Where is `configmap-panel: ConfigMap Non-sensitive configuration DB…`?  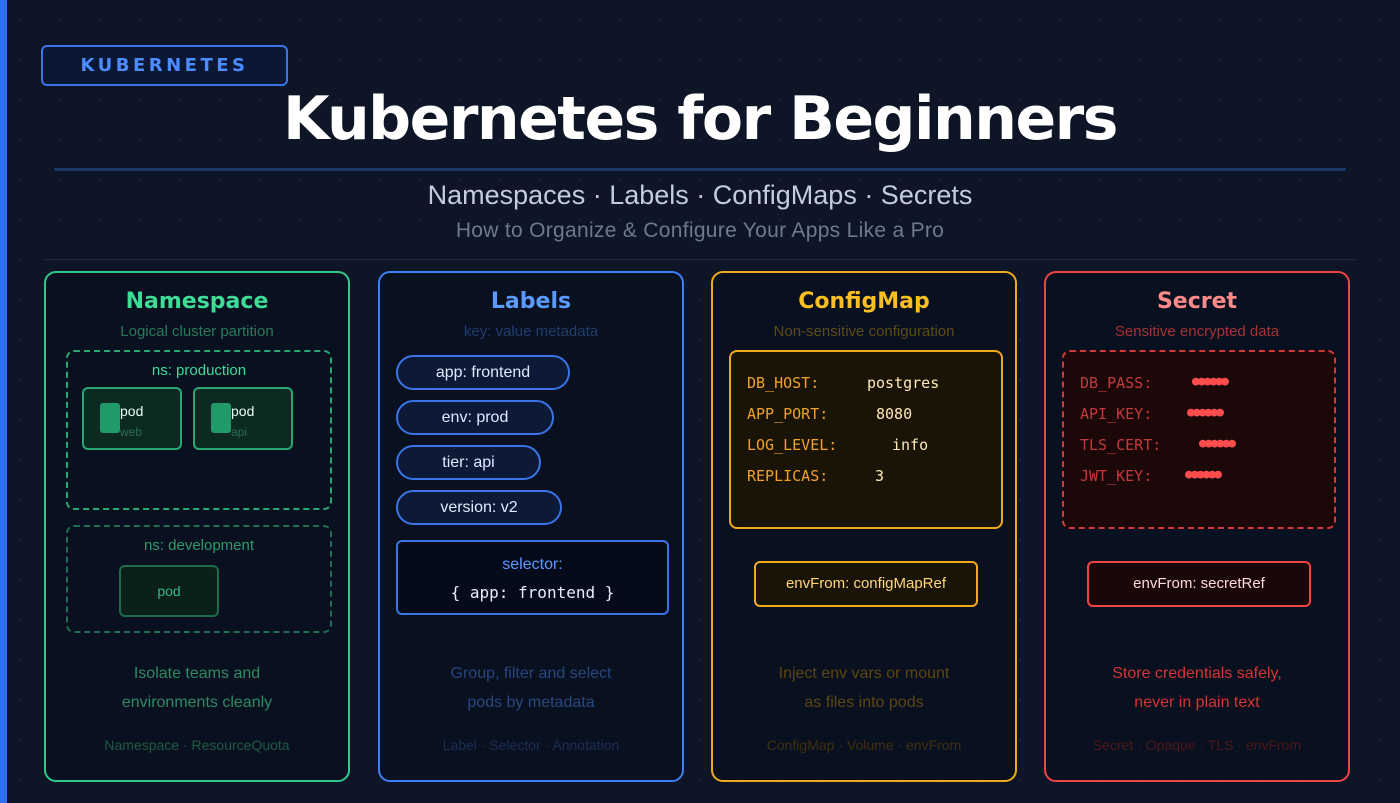
configmap-panel: ConfigMap Non-sensitive configuration DB… is located at coordinates (864, 526).